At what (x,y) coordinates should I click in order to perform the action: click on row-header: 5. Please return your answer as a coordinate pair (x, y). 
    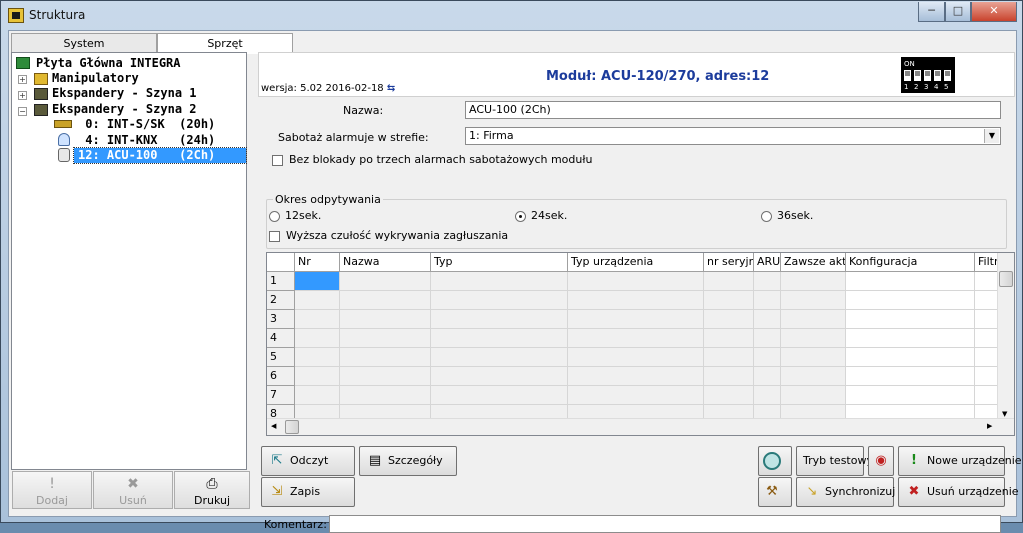
    Looking at the image, I should click on (281, 357).